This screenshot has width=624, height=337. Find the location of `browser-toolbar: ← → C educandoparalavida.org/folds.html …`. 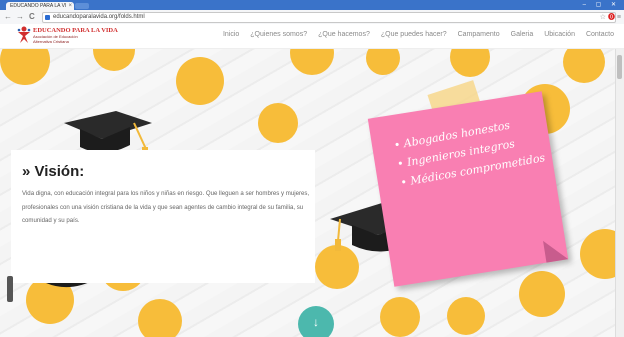

browser-toolbar: ← → C educandoparalavida.org/folds.html … is located at coordinates (312, 17).